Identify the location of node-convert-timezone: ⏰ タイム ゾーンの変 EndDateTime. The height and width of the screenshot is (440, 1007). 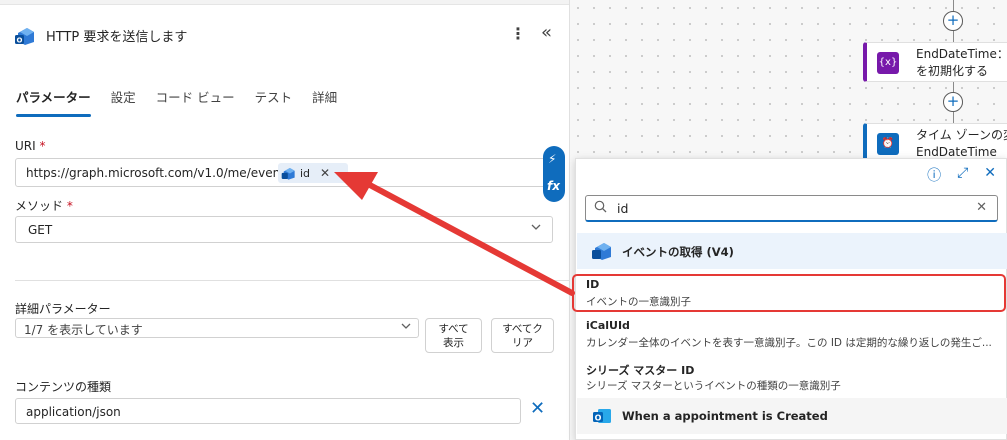
(935, 143).